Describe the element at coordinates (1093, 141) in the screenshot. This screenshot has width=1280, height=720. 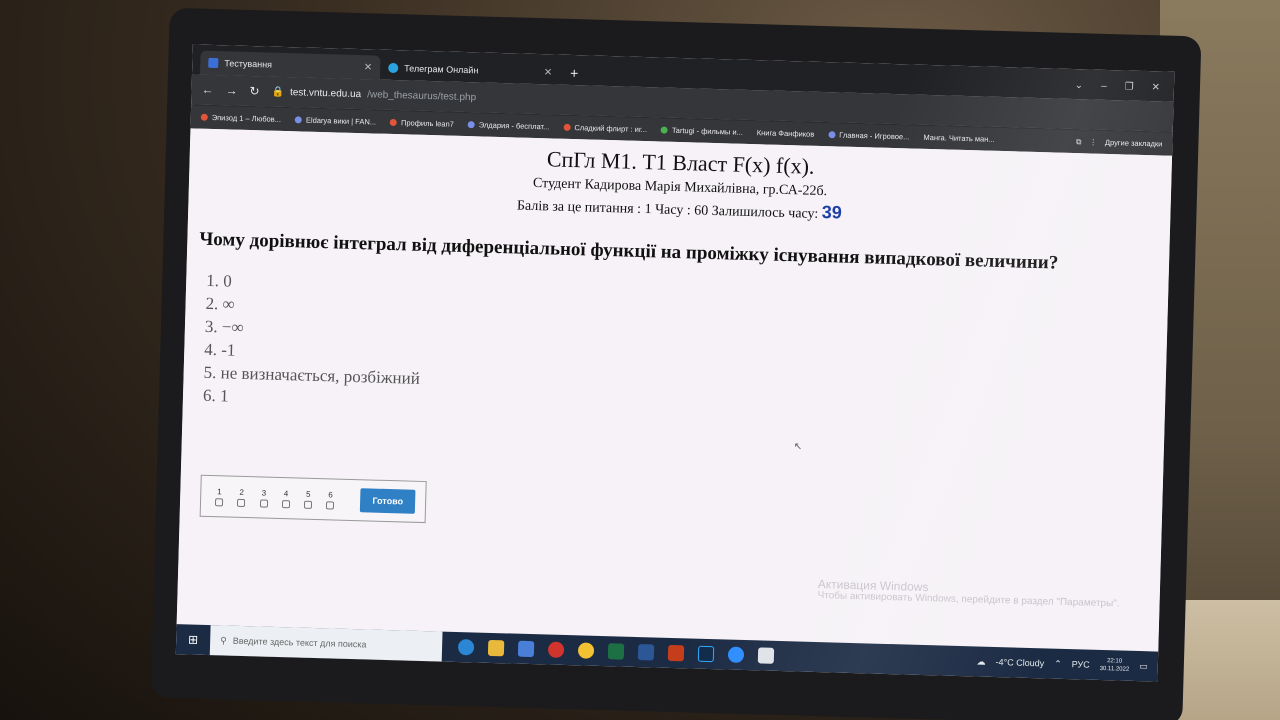
I see `menu-icon: ⋮` at that location.